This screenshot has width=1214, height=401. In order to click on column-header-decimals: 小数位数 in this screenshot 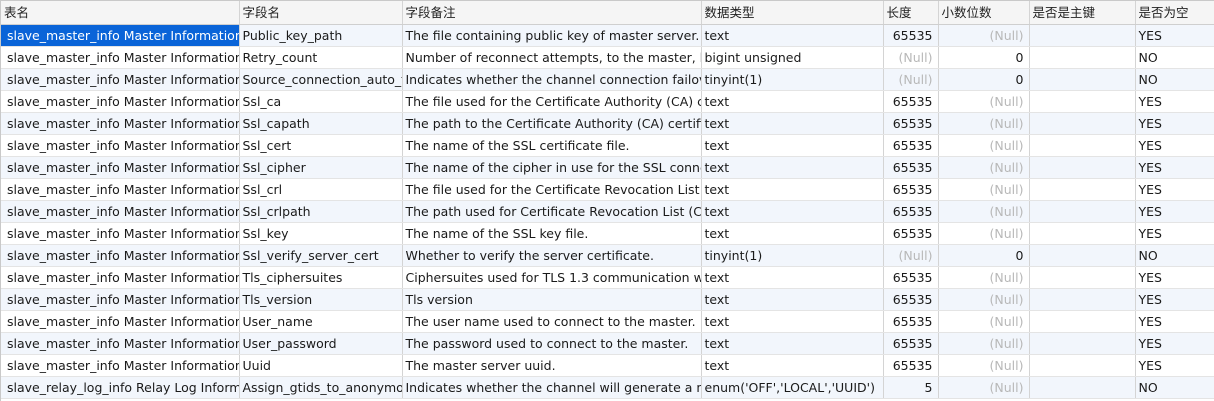, I will do `click(984, 13)`.